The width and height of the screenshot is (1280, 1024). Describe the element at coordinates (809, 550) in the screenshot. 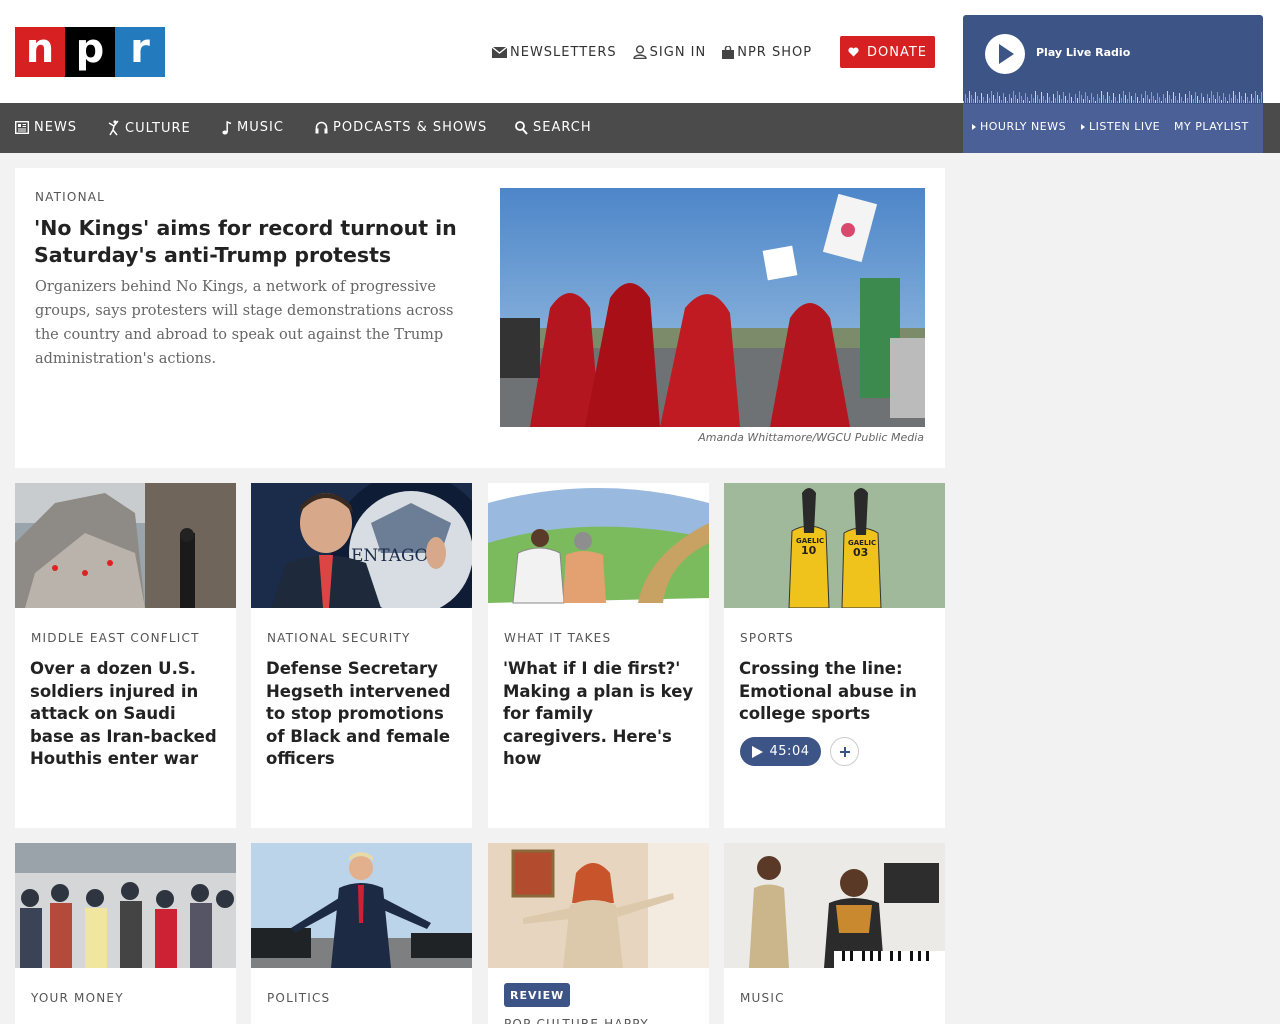

I see `jersey-number-text: 10` at that location.